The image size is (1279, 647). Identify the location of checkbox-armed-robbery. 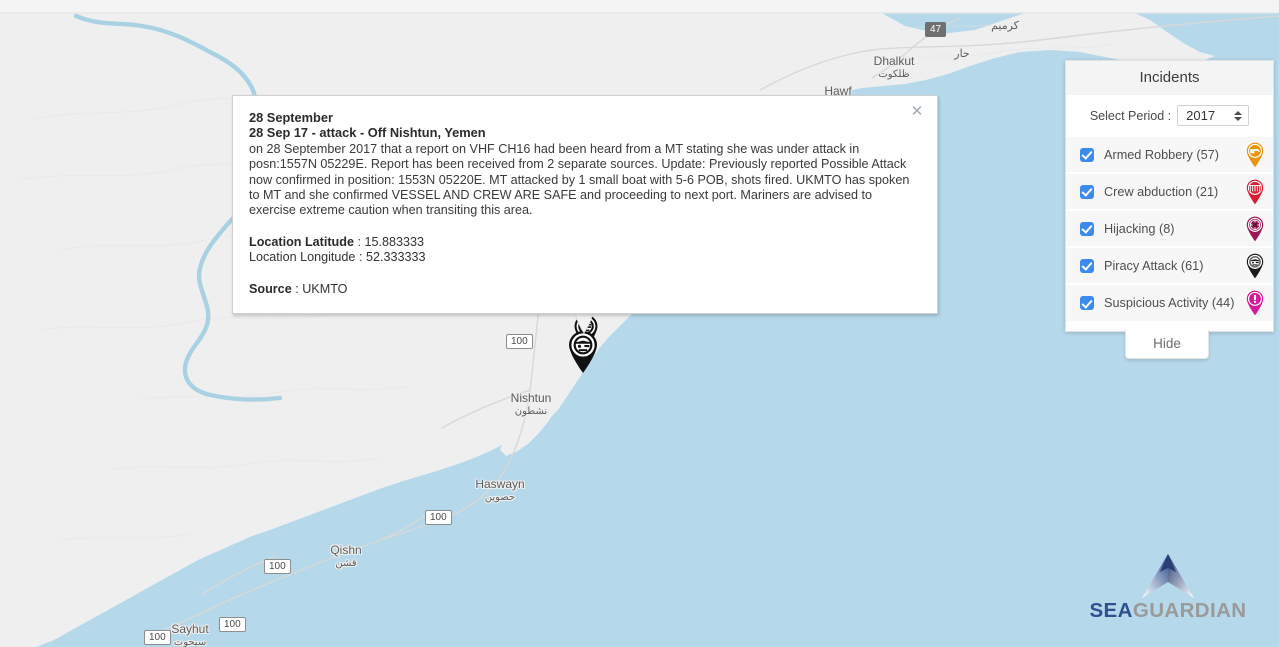
(1087, 154).